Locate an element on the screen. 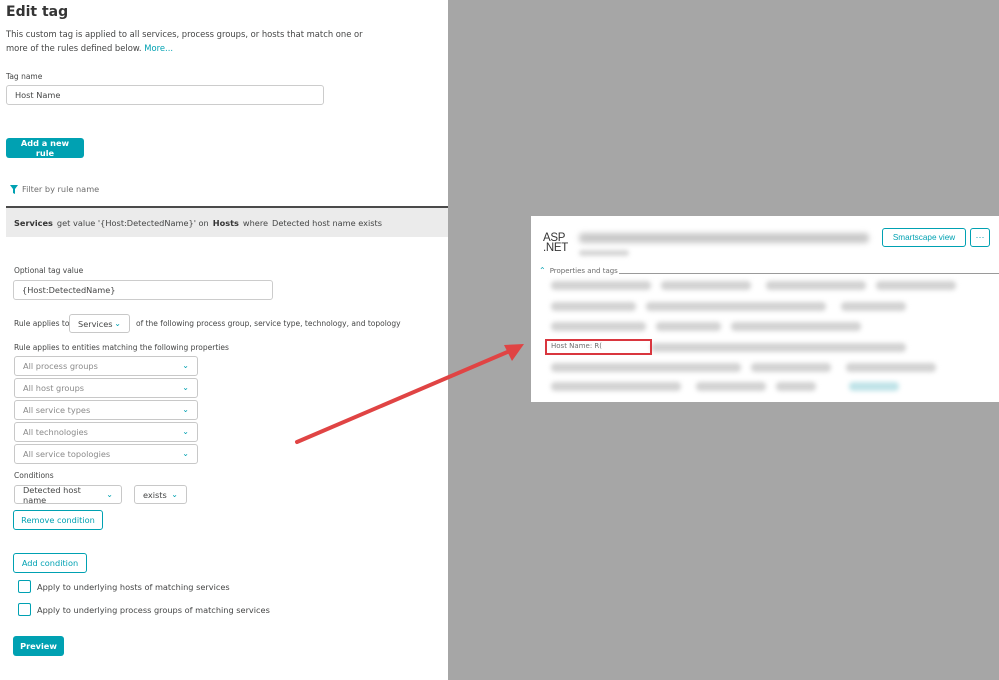 The image size is (999, 680). blurred-service-name is located at coordinates (724, 238).